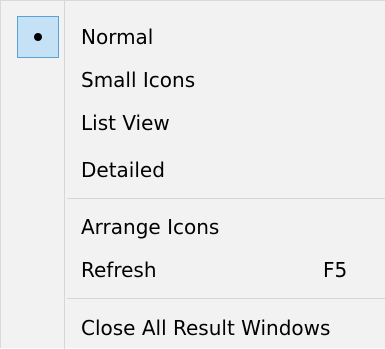 This screenshot has height=349, width=385. I want to click on menu-item-label: Small Icons, so click(138, 80).